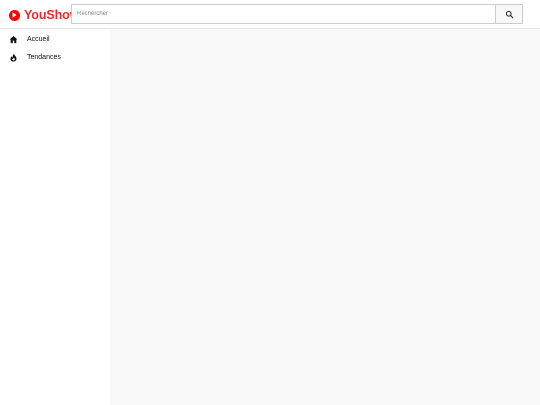 The image size is (540, 405). Describe the element at coordinates (55, 39) in the screenshot. I see `sidebar-item-accueil: Accueil` at that location.